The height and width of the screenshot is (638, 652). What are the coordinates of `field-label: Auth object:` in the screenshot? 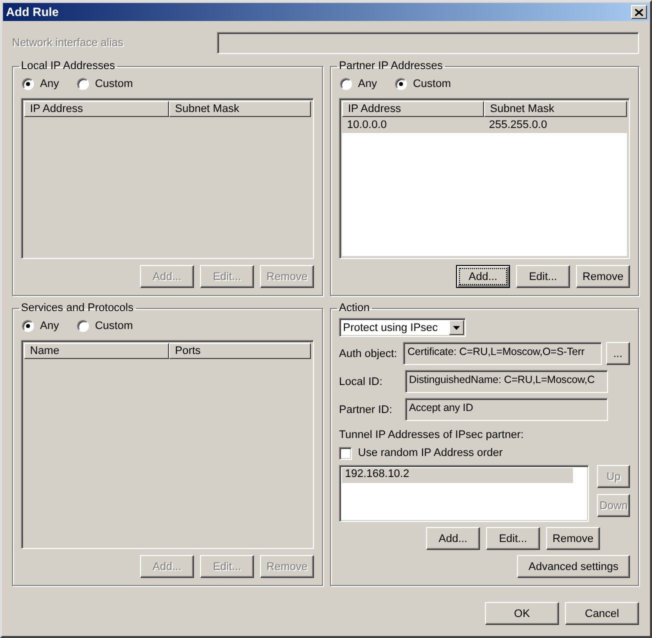 It's located at (368, 354).